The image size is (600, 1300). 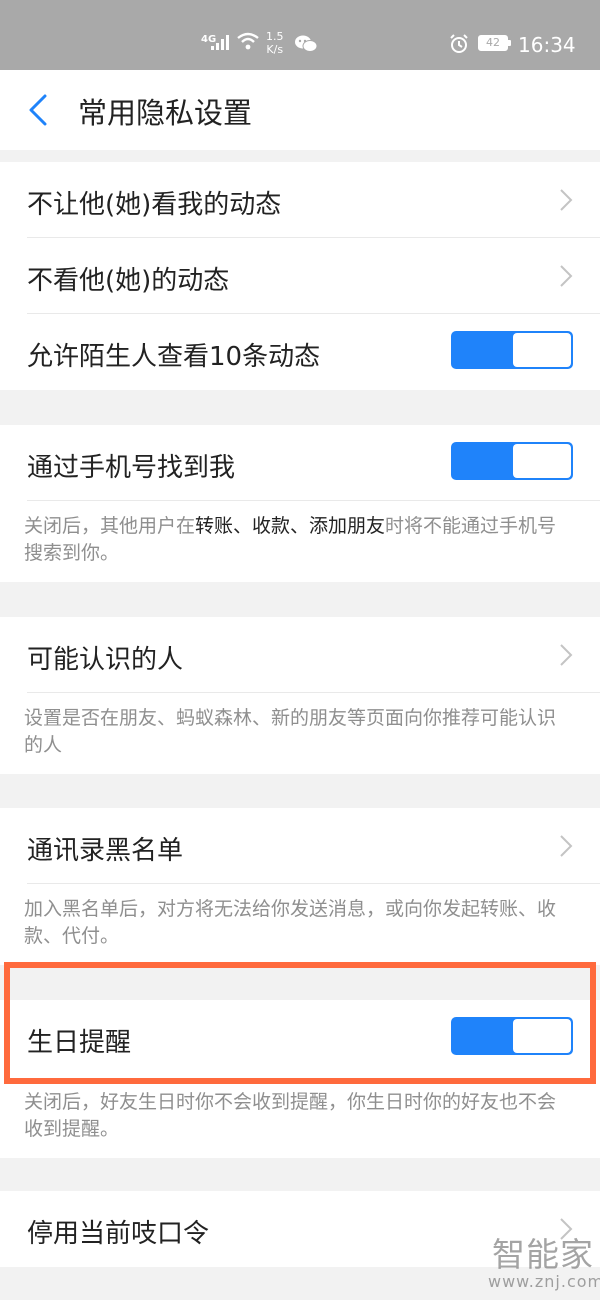 What do you see at coordinates (512, 350) in the screenshot?
I see `stranger-view-toggle` at bounding box center [512, 350].